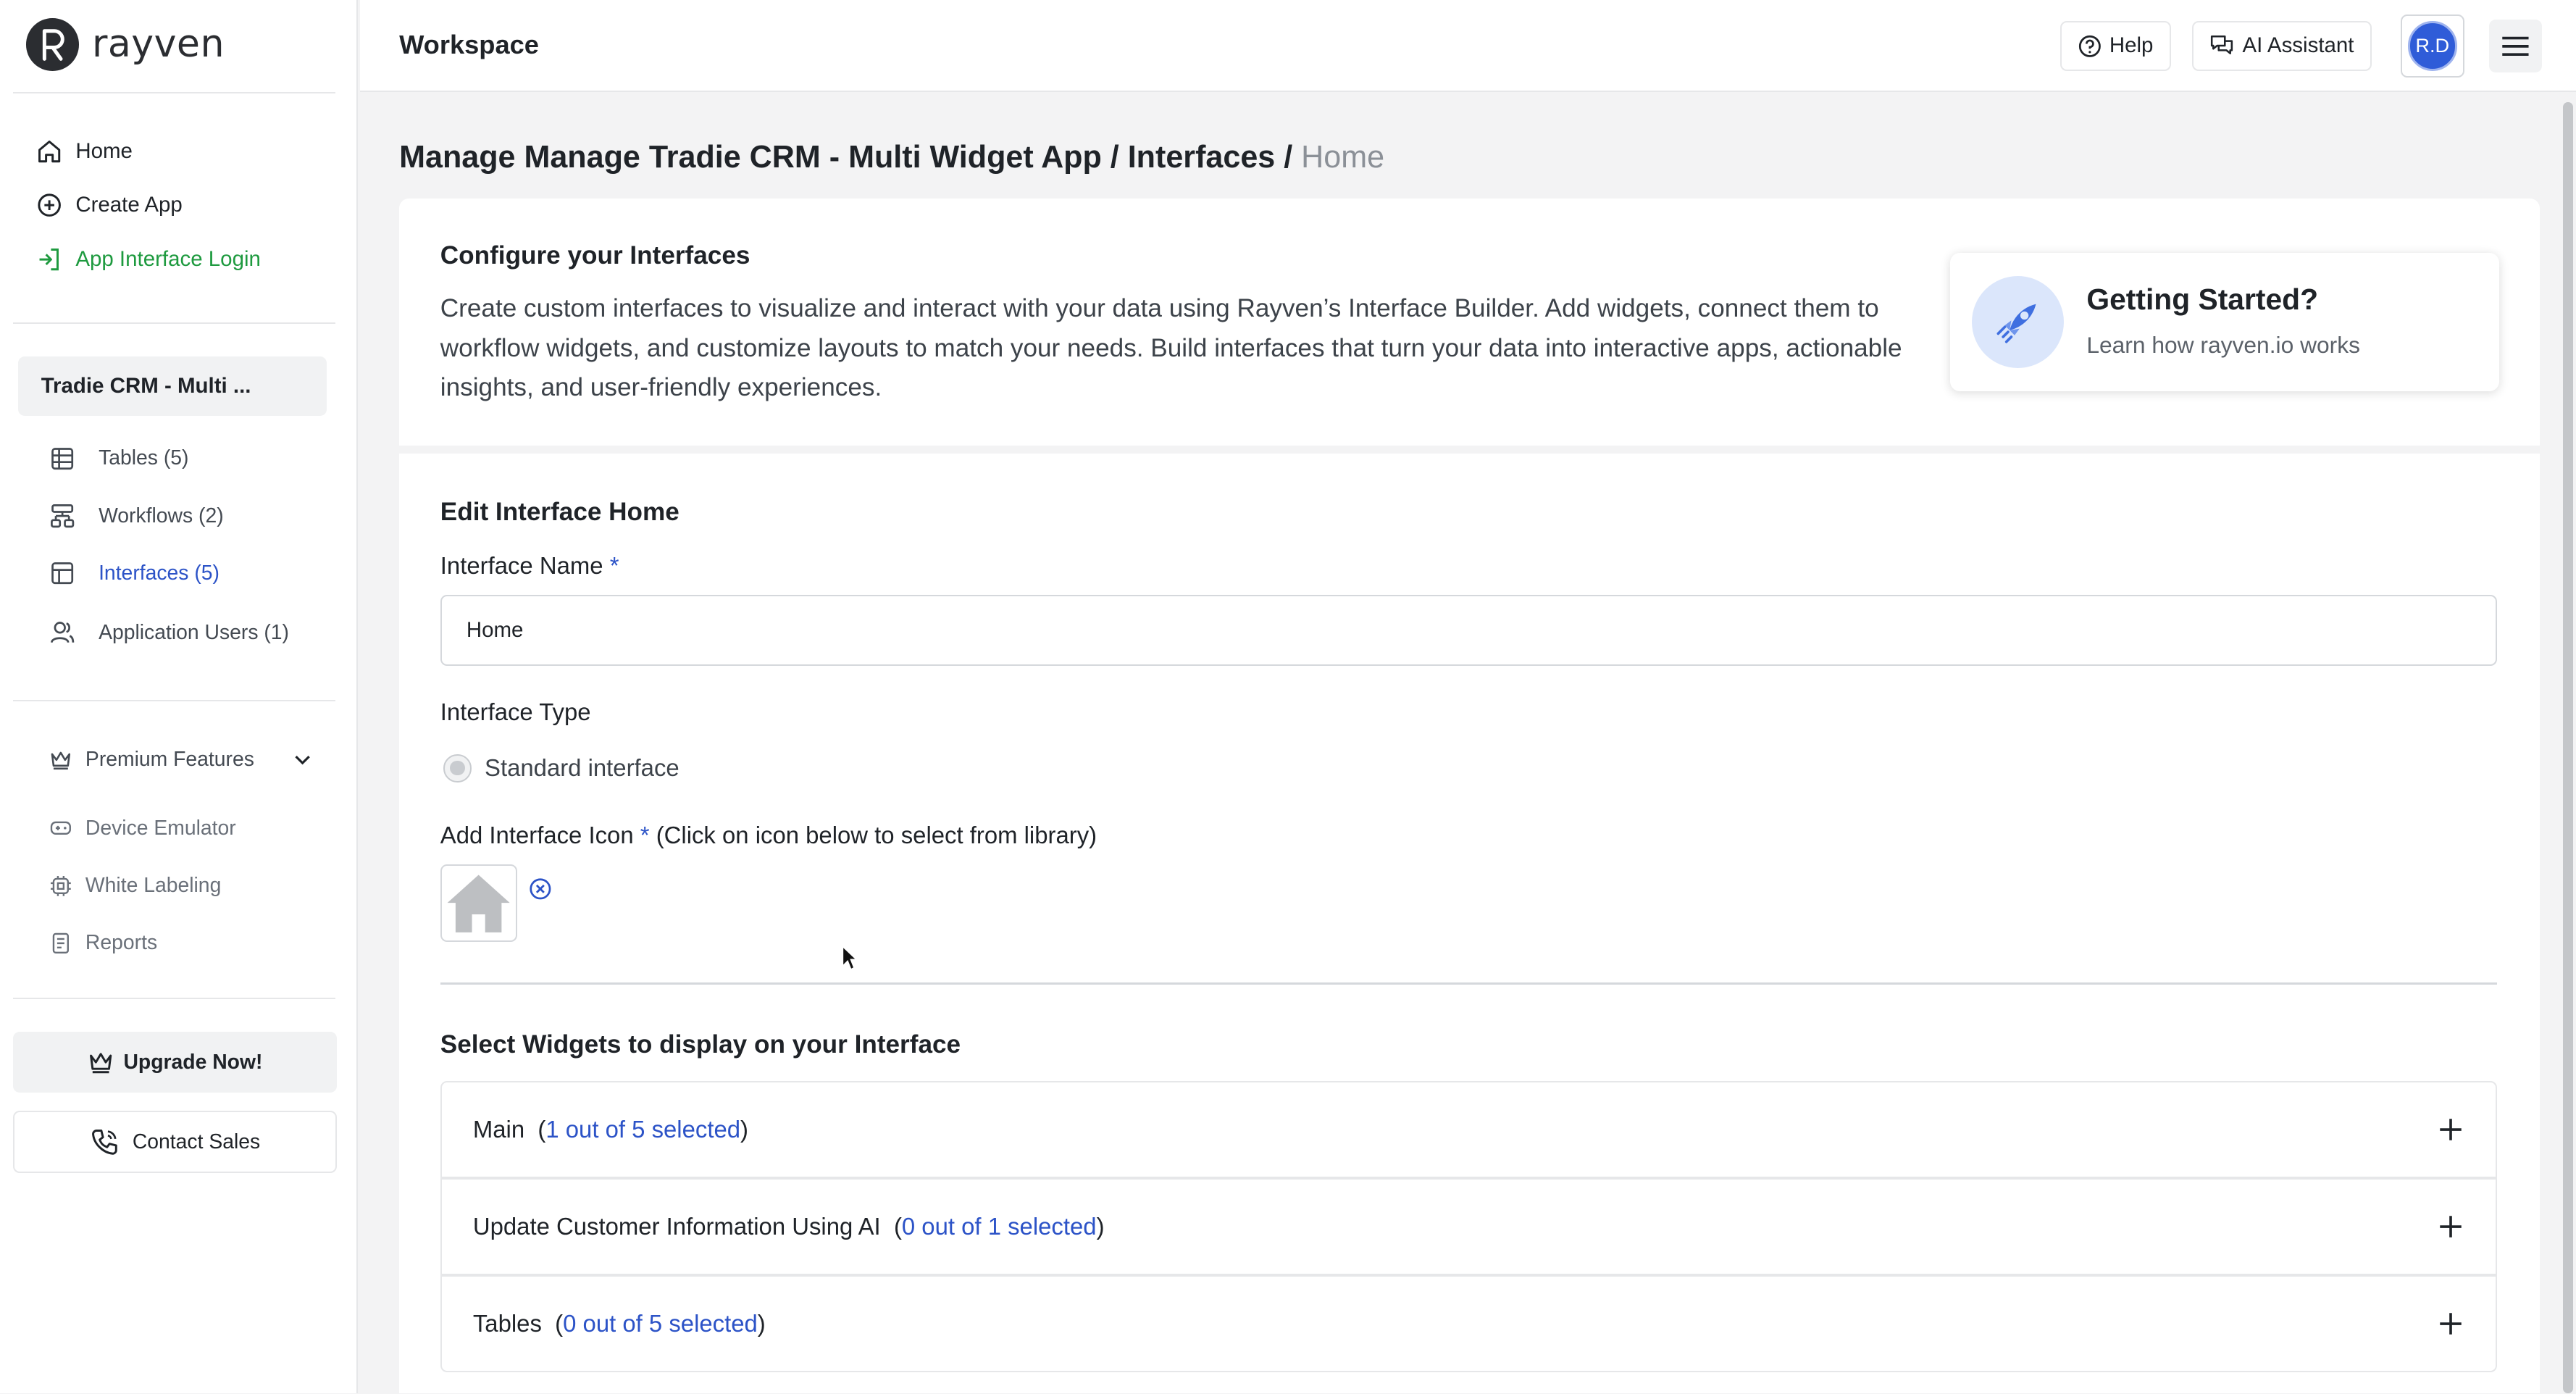  Describe the element at coordinates (144, 458) in the screenshot. I see `sidebar-item-tables-label: Tables (5)` at that location.